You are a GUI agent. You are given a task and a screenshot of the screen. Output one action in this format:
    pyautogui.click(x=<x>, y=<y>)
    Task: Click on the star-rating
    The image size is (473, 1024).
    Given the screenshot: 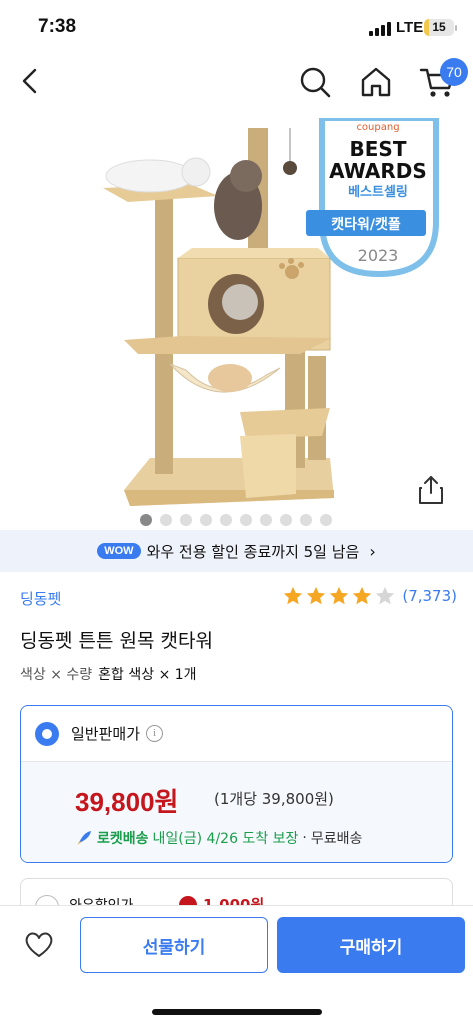 What is the action you would take?
    pyautogui.click(x=339, y=596)
    